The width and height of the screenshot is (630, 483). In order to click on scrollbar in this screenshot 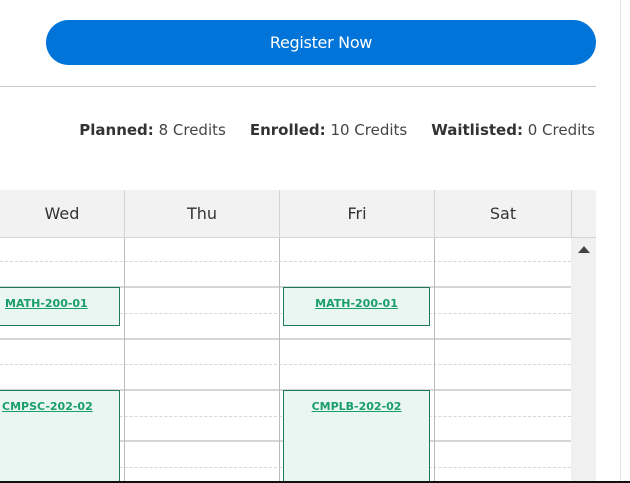, I will do `click(583, 359)`.